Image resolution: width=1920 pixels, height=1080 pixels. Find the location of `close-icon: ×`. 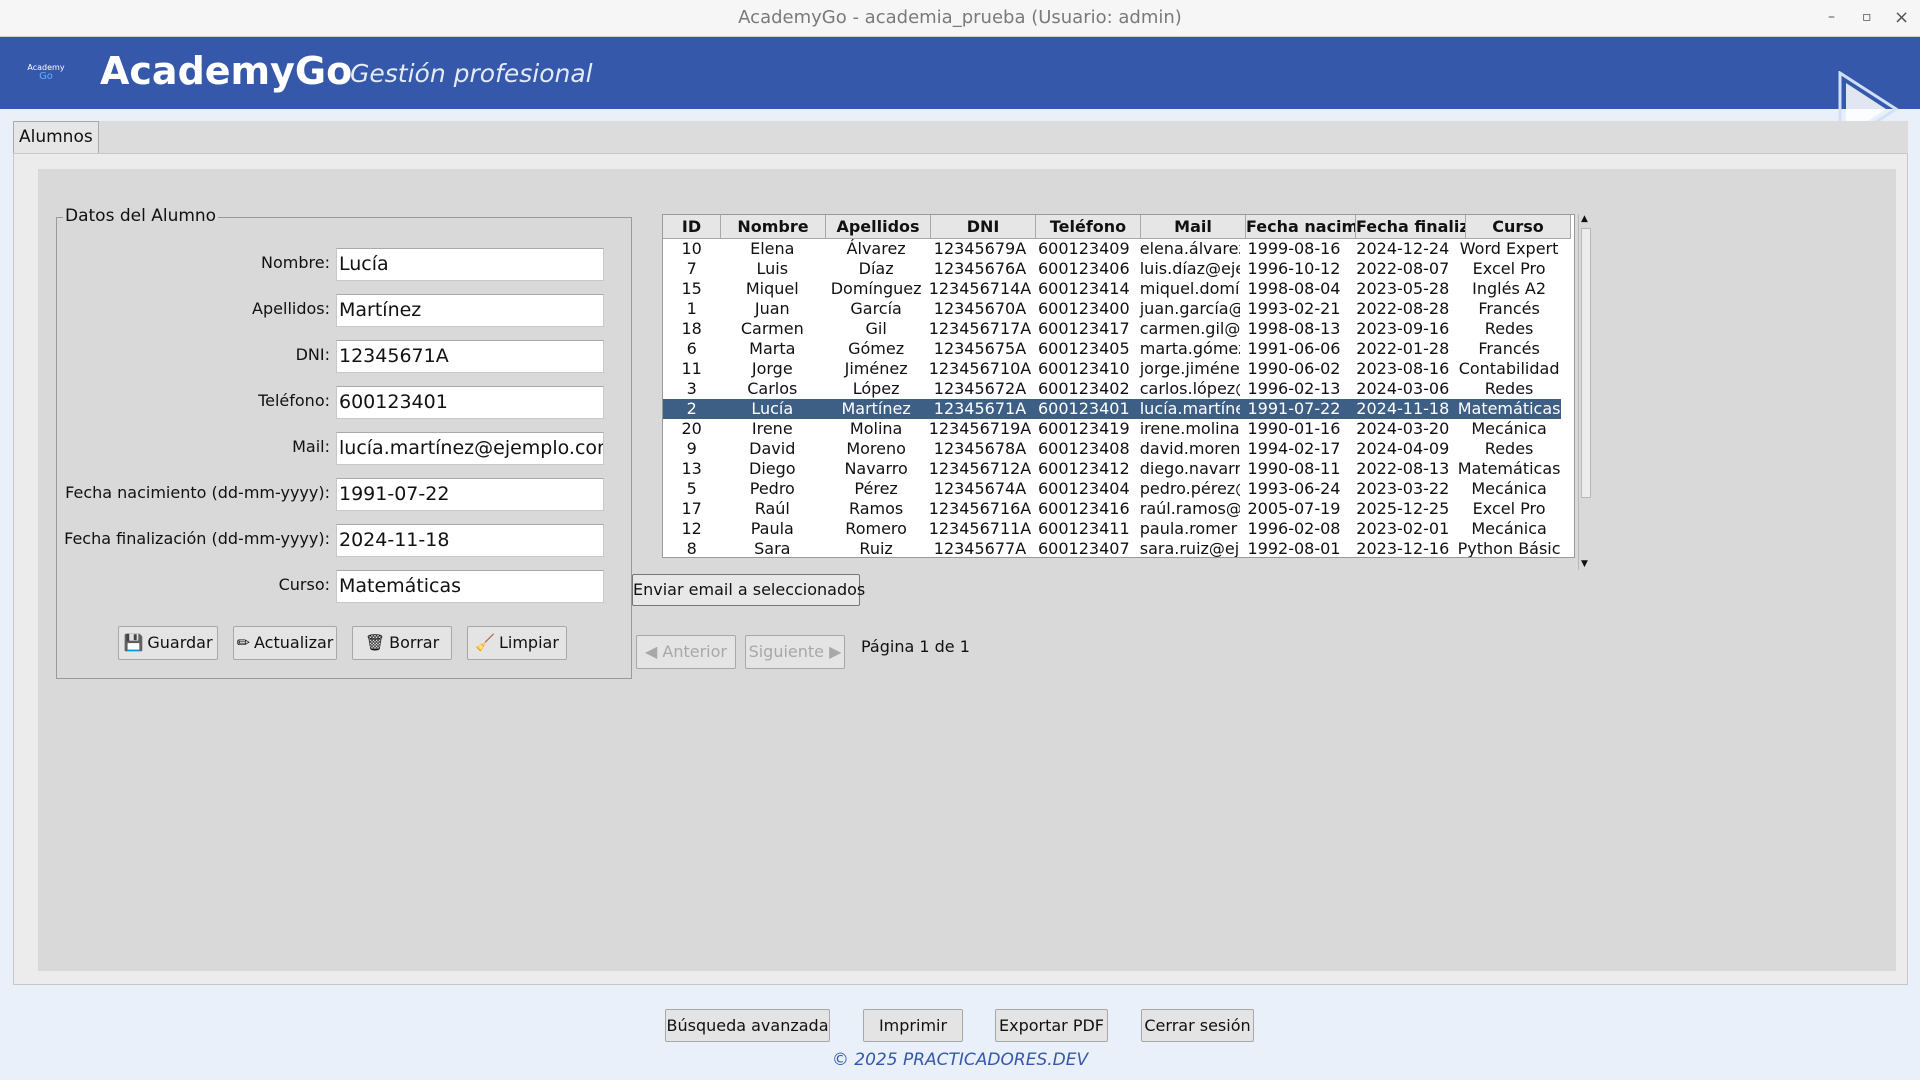

close-icon: × is located at coordinates (1901, 17).